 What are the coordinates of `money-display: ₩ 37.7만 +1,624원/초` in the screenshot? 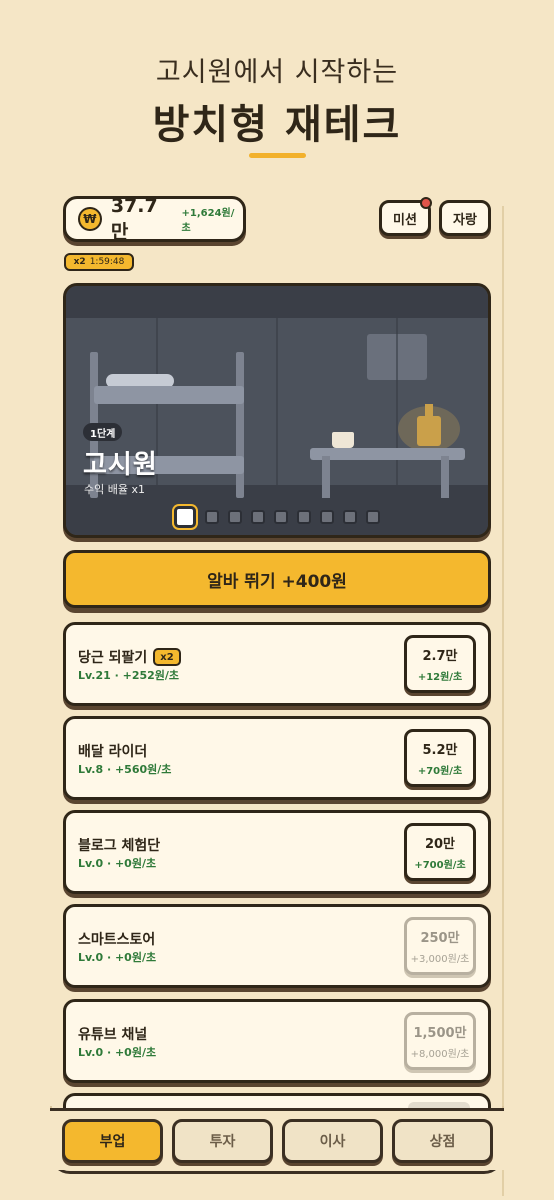 It's located at (154, 218).